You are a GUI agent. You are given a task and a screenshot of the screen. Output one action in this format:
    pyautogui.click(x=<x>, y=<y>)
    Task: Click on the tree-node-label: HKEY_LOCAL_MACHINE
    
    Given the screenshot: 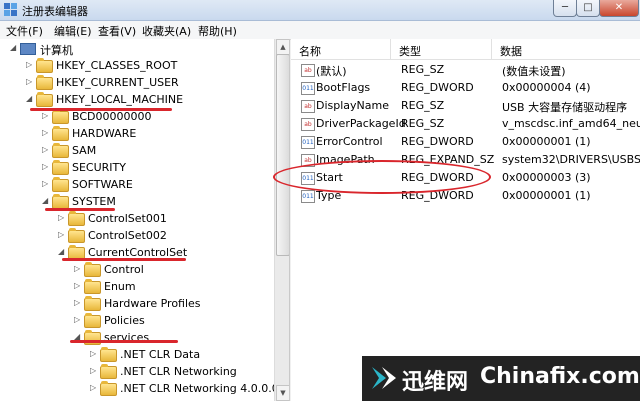 What is the action you would take?
    pyautogui.click(x=120, y=99)
    